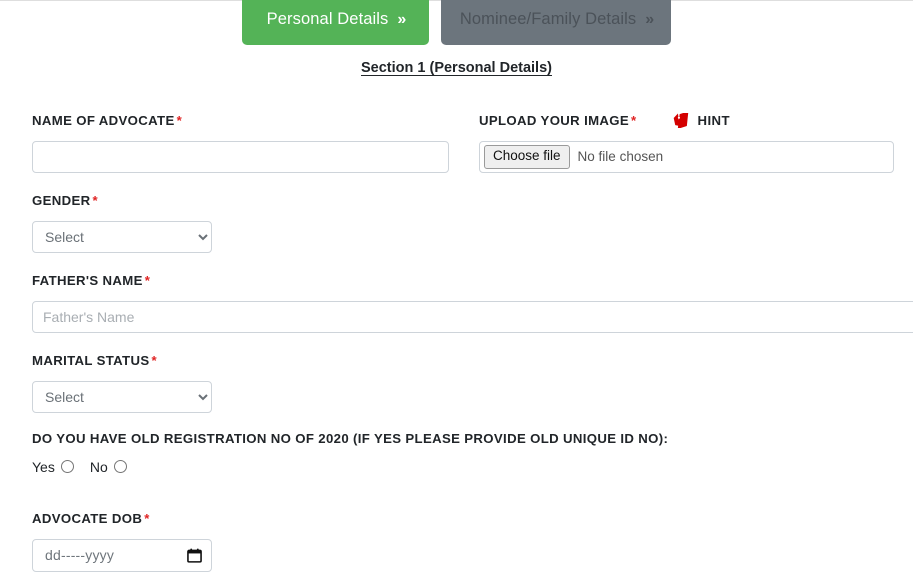  Describe the element at coordinates (194, 555) in the screenshot. I see `calendar-icon` at that location.